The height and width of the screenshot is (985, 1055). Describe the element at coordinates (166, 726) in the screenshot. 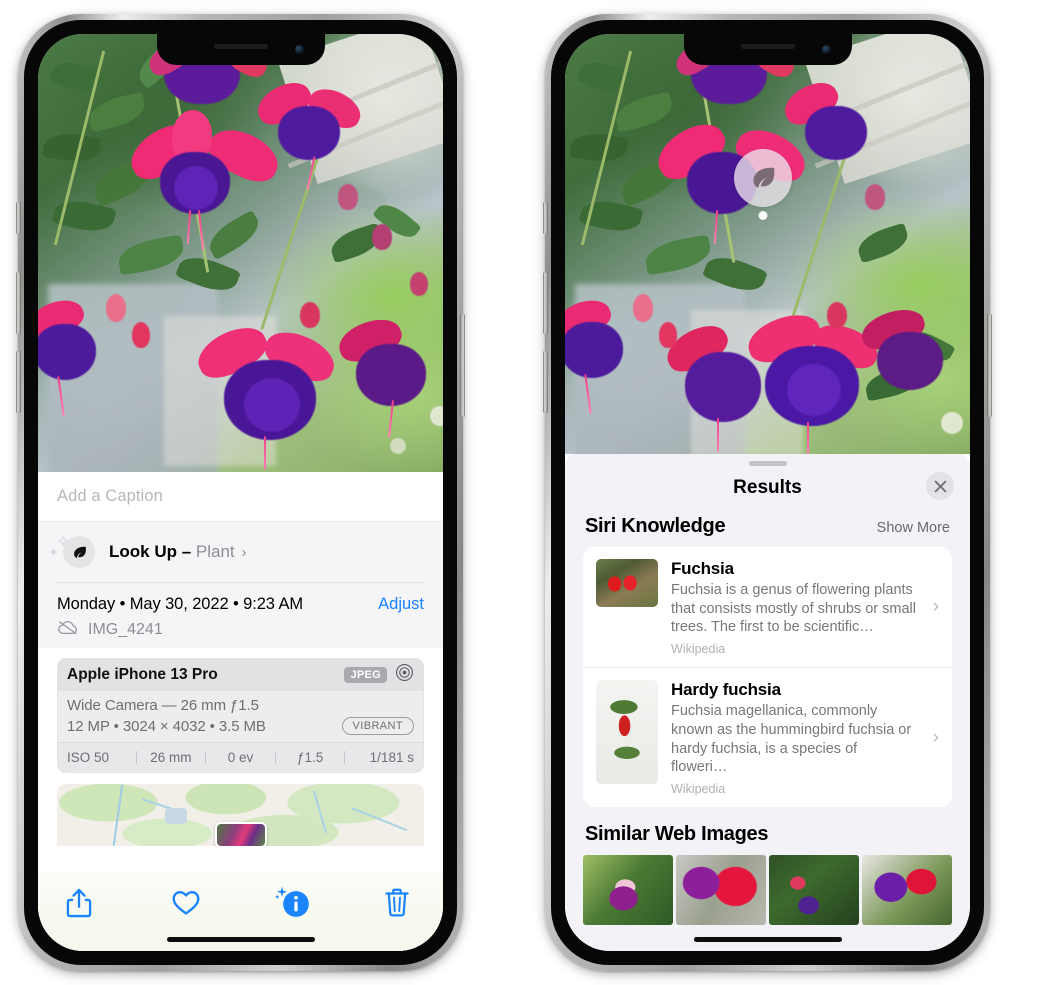

I see `camera-specs: 12 MP • 3024 × 4032 • 3.5 MB` at that location.